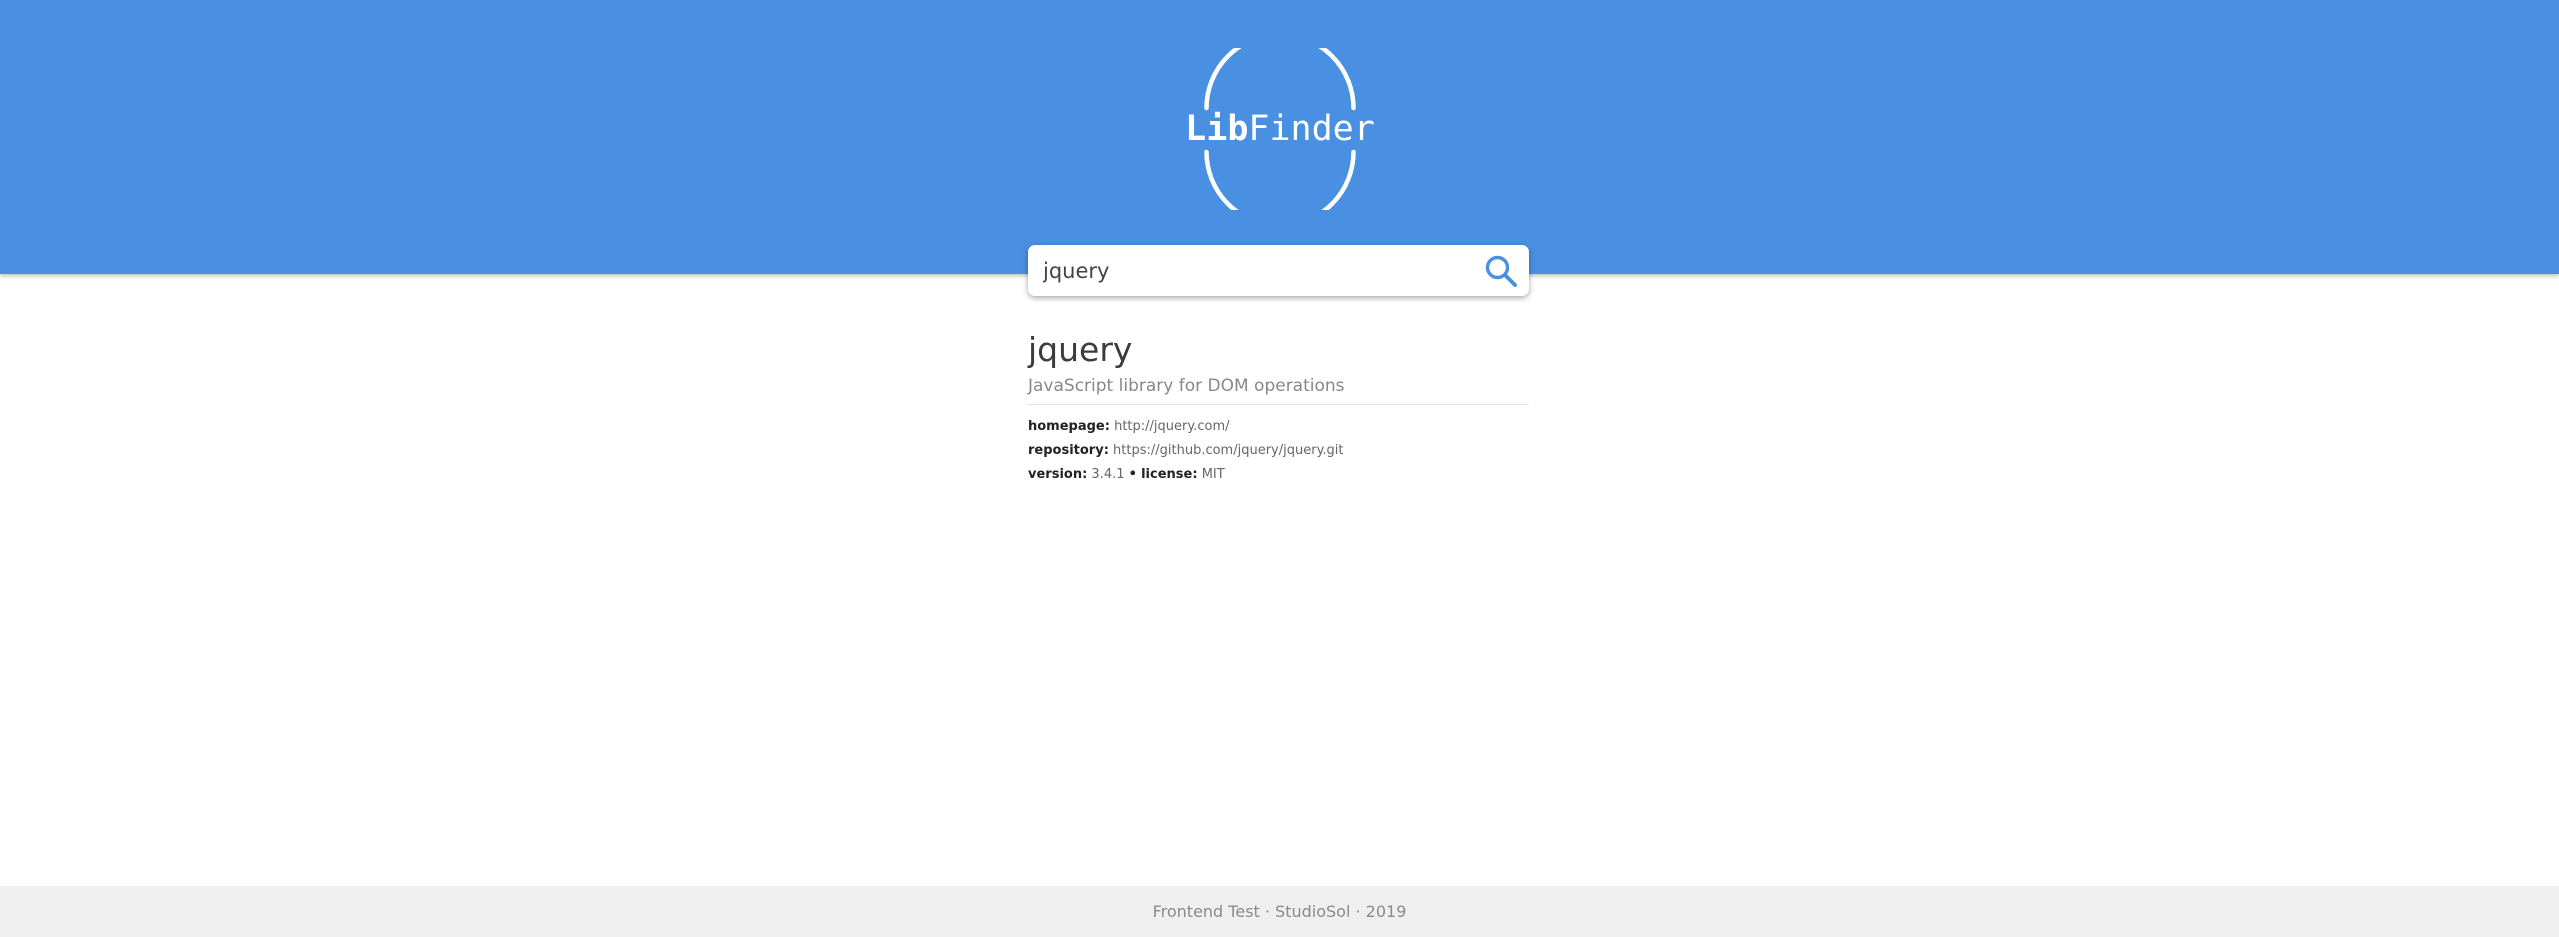 The height and width of the screenshot is (937, 2559). I want to click on library-name: jquery, so click(1080, 349).